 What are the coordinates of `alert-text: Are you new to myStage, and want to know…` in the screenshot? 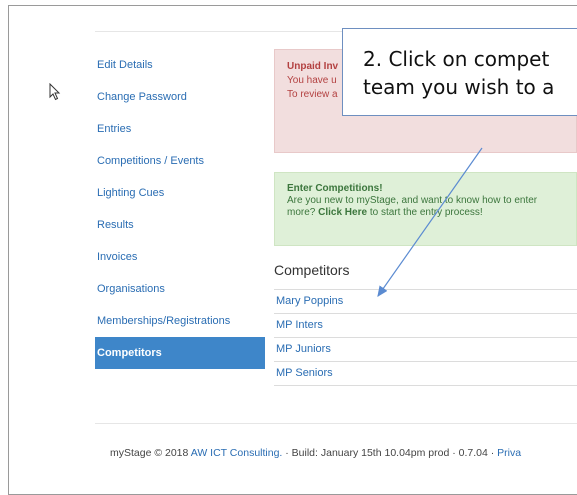 It's located at (412, 200).